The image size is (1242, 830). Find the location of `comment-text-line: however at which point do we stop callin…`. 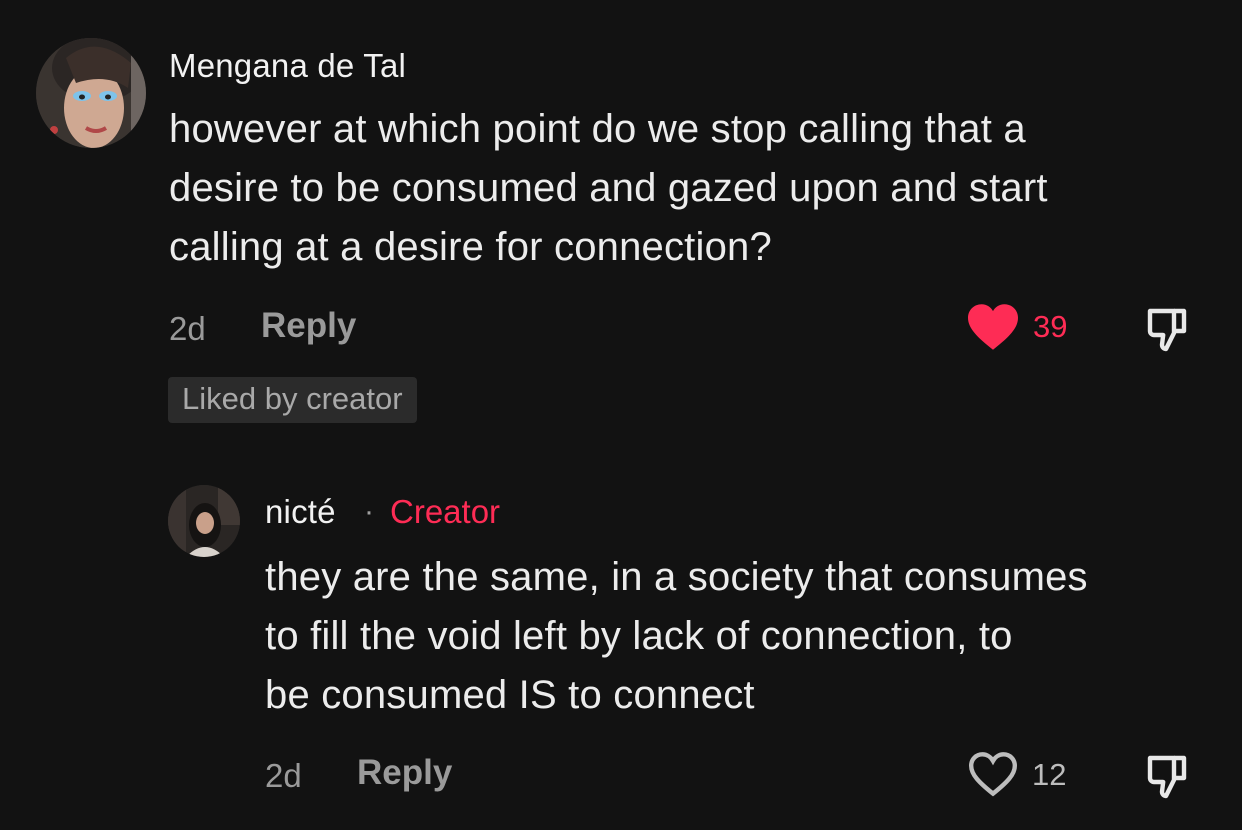

comment-text-line: however at which point do we stop callin… is located at coordinates (597, 129).